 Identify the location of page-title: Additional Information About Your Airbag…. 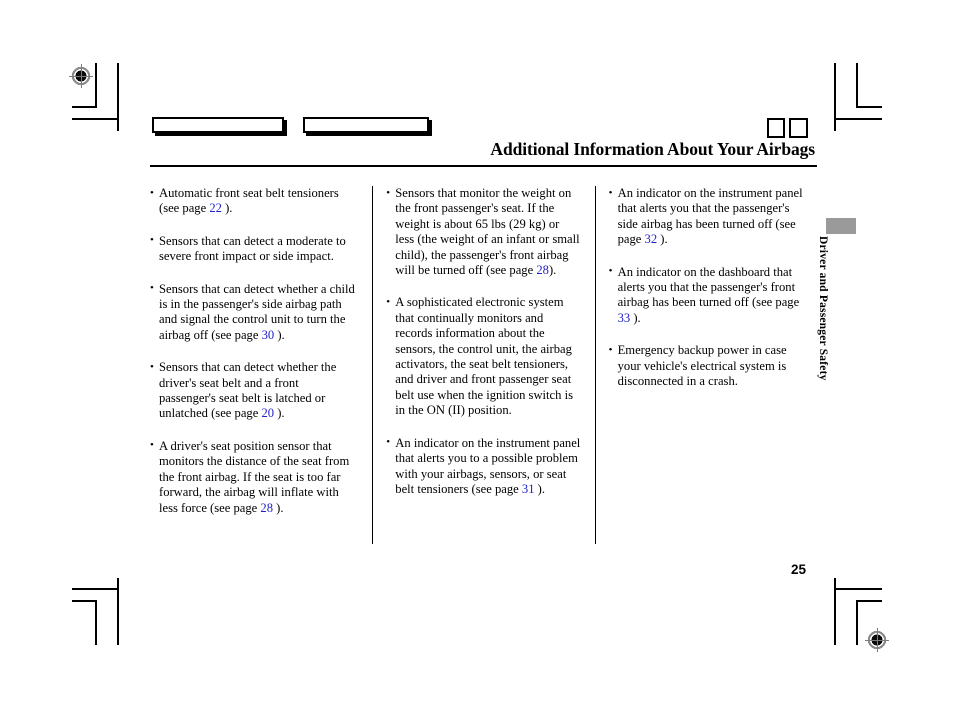
(652, 149).